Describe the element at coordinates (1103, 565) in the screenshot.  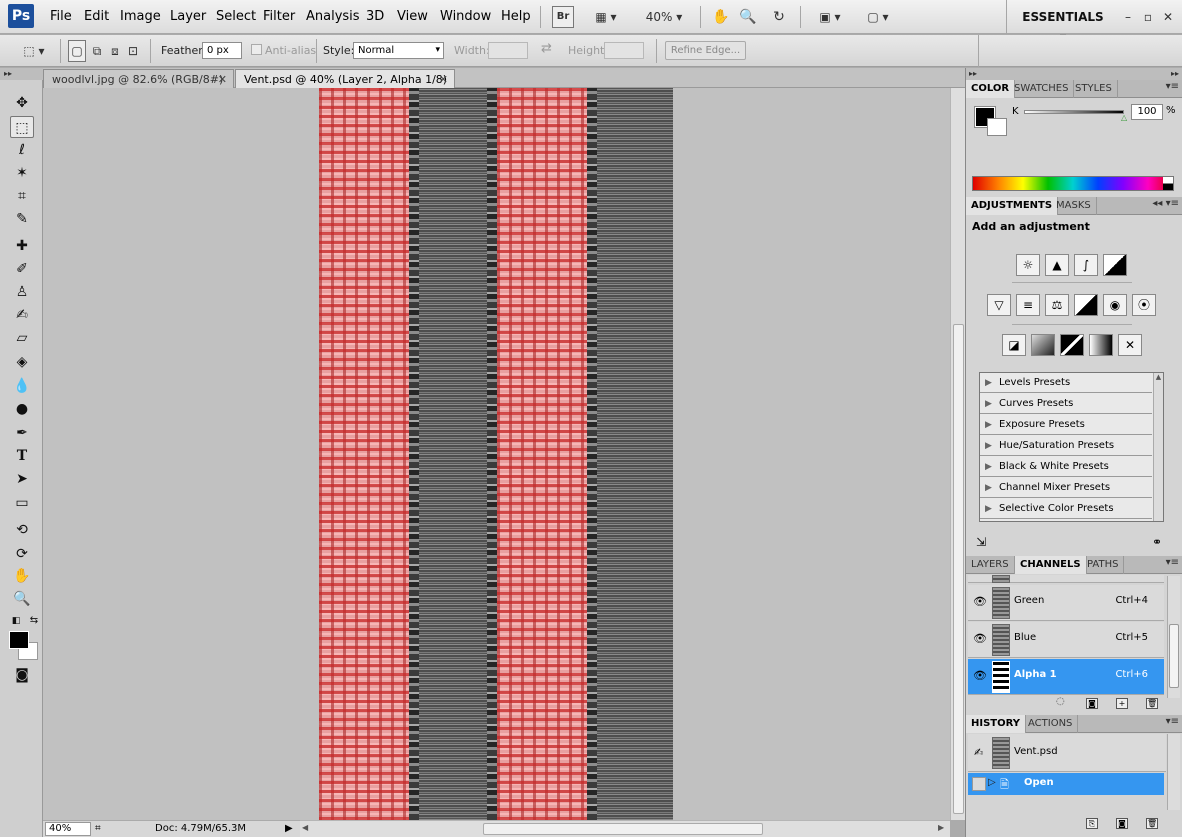
I see `tab-paths: PATHS` at that location.